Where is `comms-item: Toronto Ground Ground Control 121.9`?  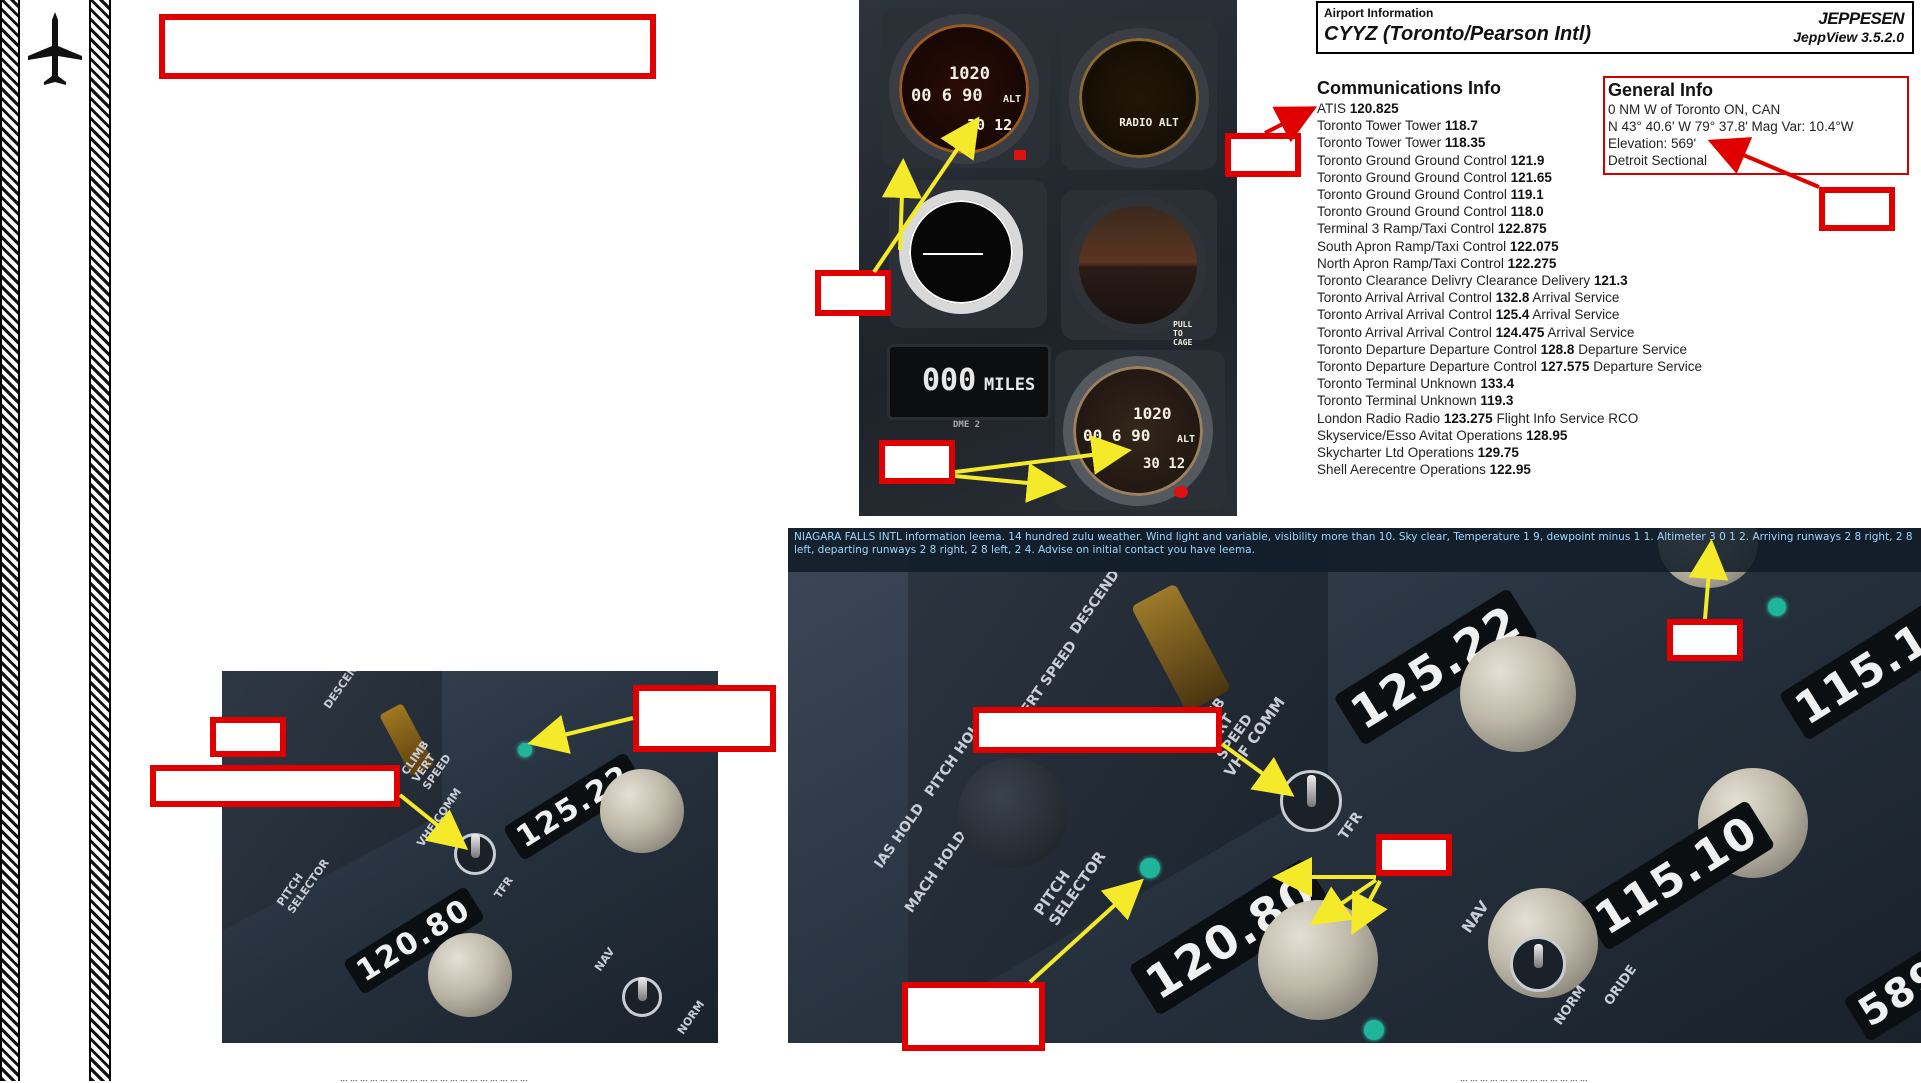 comms-item: Toronto Ground Ground Control 121.9 is located at coordinates (1430, 160).